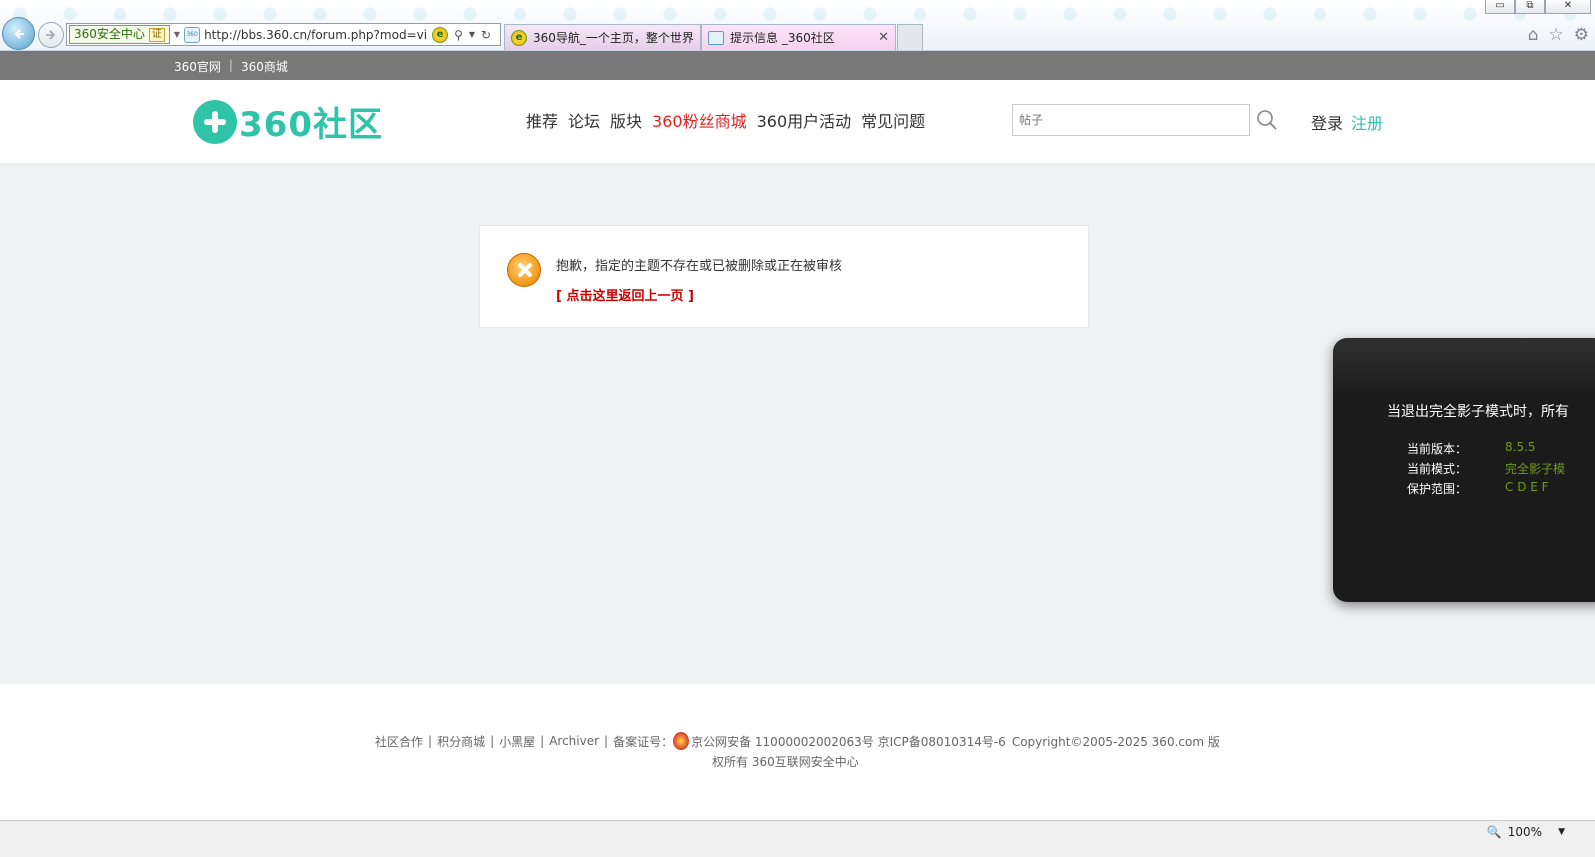 Image resolution: width=1595 pixels, height=857 pixels. I want to click on scope-value: C D E F, so click(1527, 487).